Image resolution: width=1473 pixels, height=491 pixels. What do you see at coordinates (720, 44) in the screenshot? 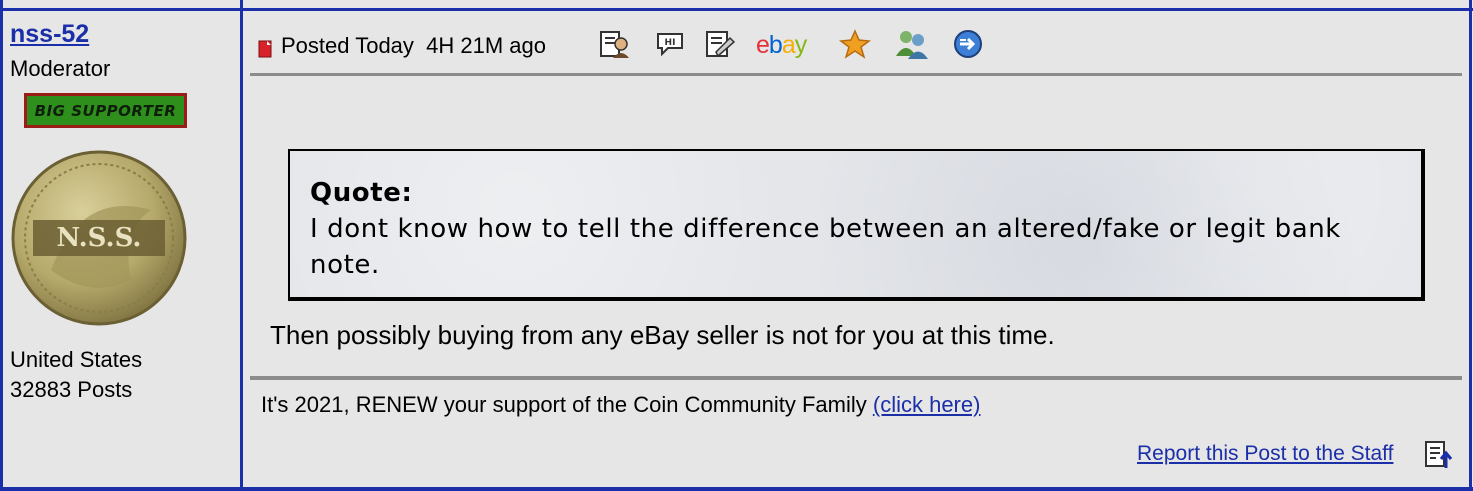
I see `edit-icon` at bounding box center [720, 44].